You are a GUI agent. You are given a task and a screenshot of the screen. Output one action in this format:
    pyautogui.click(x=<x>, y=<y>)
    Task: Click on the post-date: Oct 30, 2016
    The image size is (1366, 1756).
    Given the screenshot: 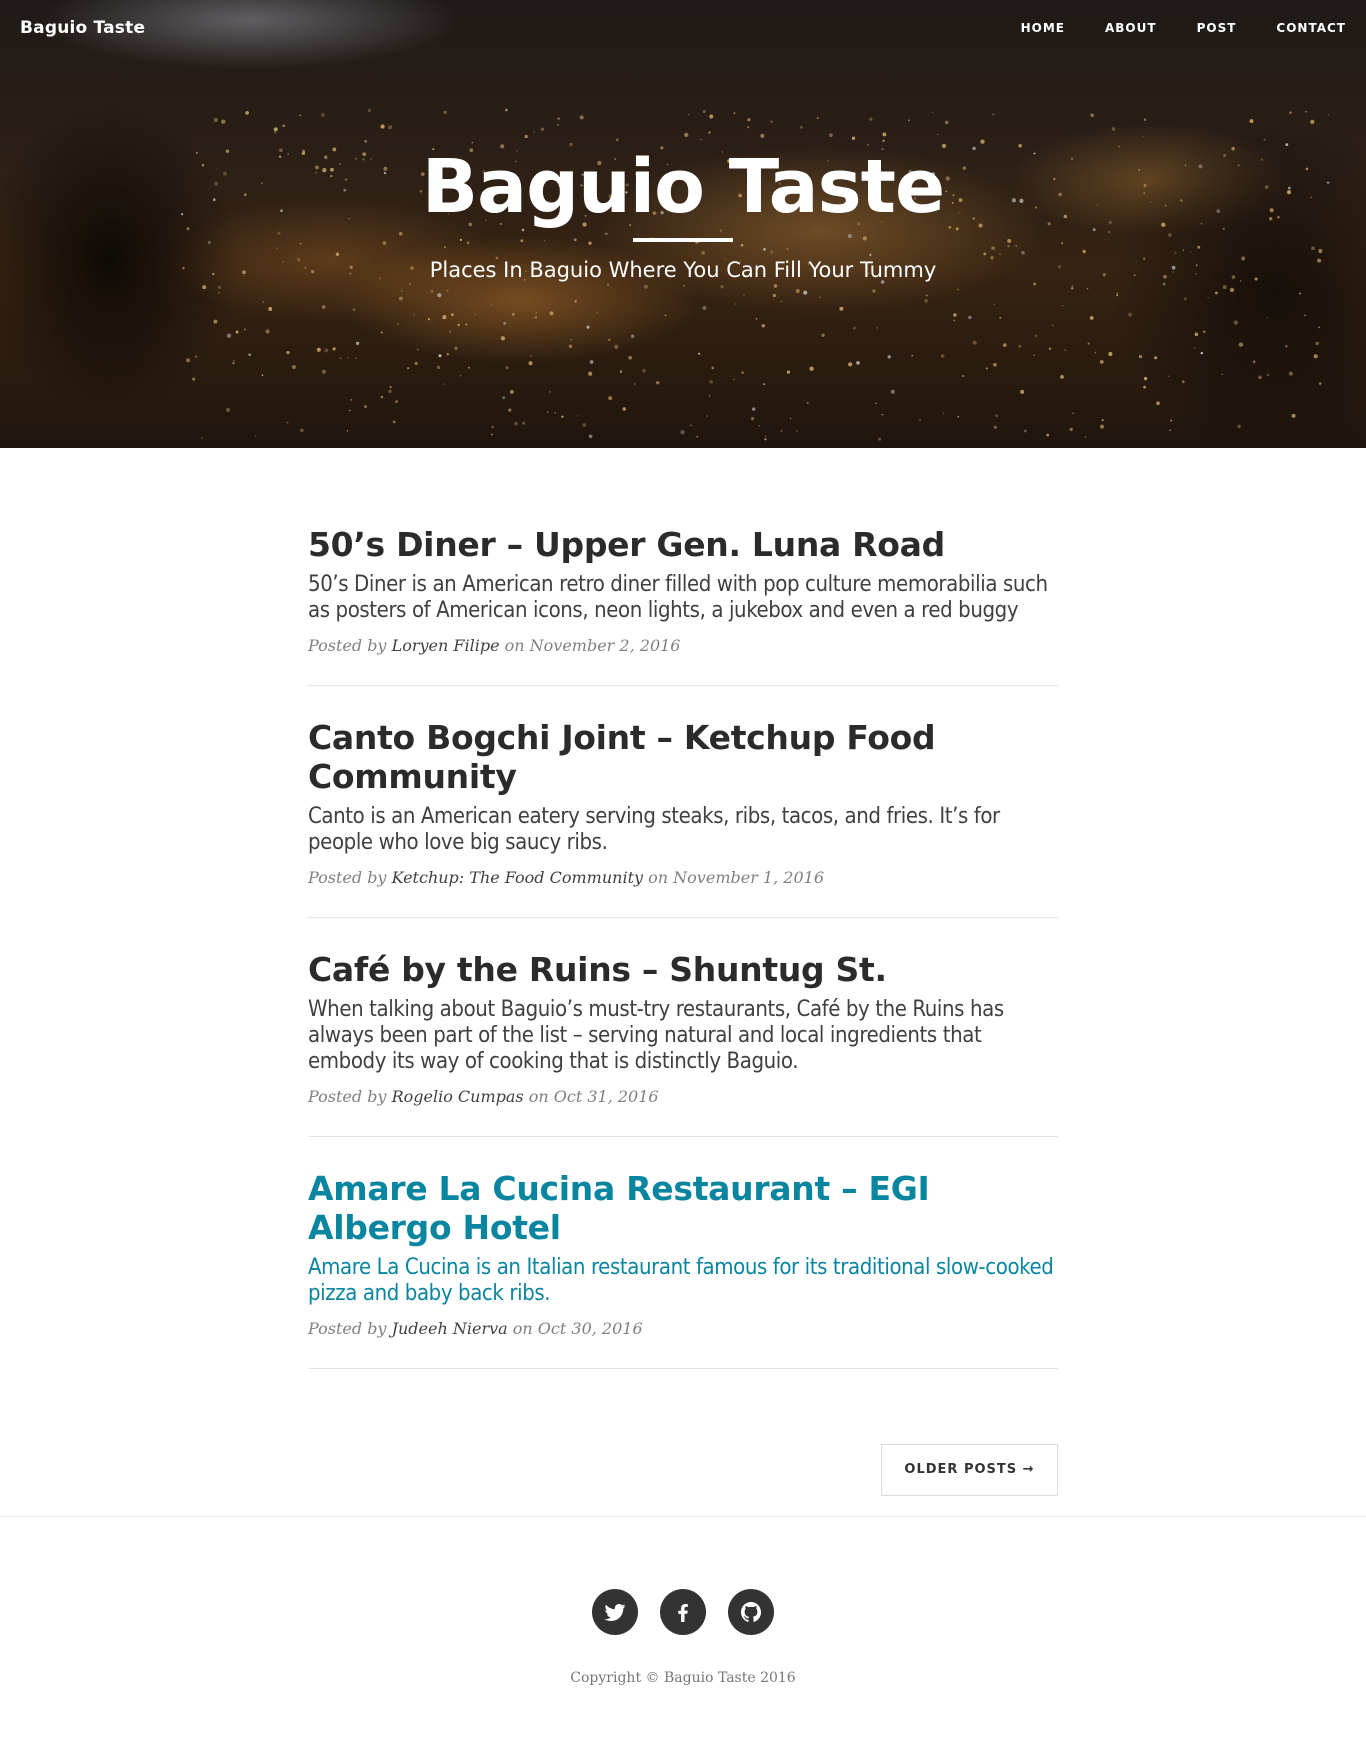 What is the action you would take?
    pyautogui.click(x=590, y=1328)
    